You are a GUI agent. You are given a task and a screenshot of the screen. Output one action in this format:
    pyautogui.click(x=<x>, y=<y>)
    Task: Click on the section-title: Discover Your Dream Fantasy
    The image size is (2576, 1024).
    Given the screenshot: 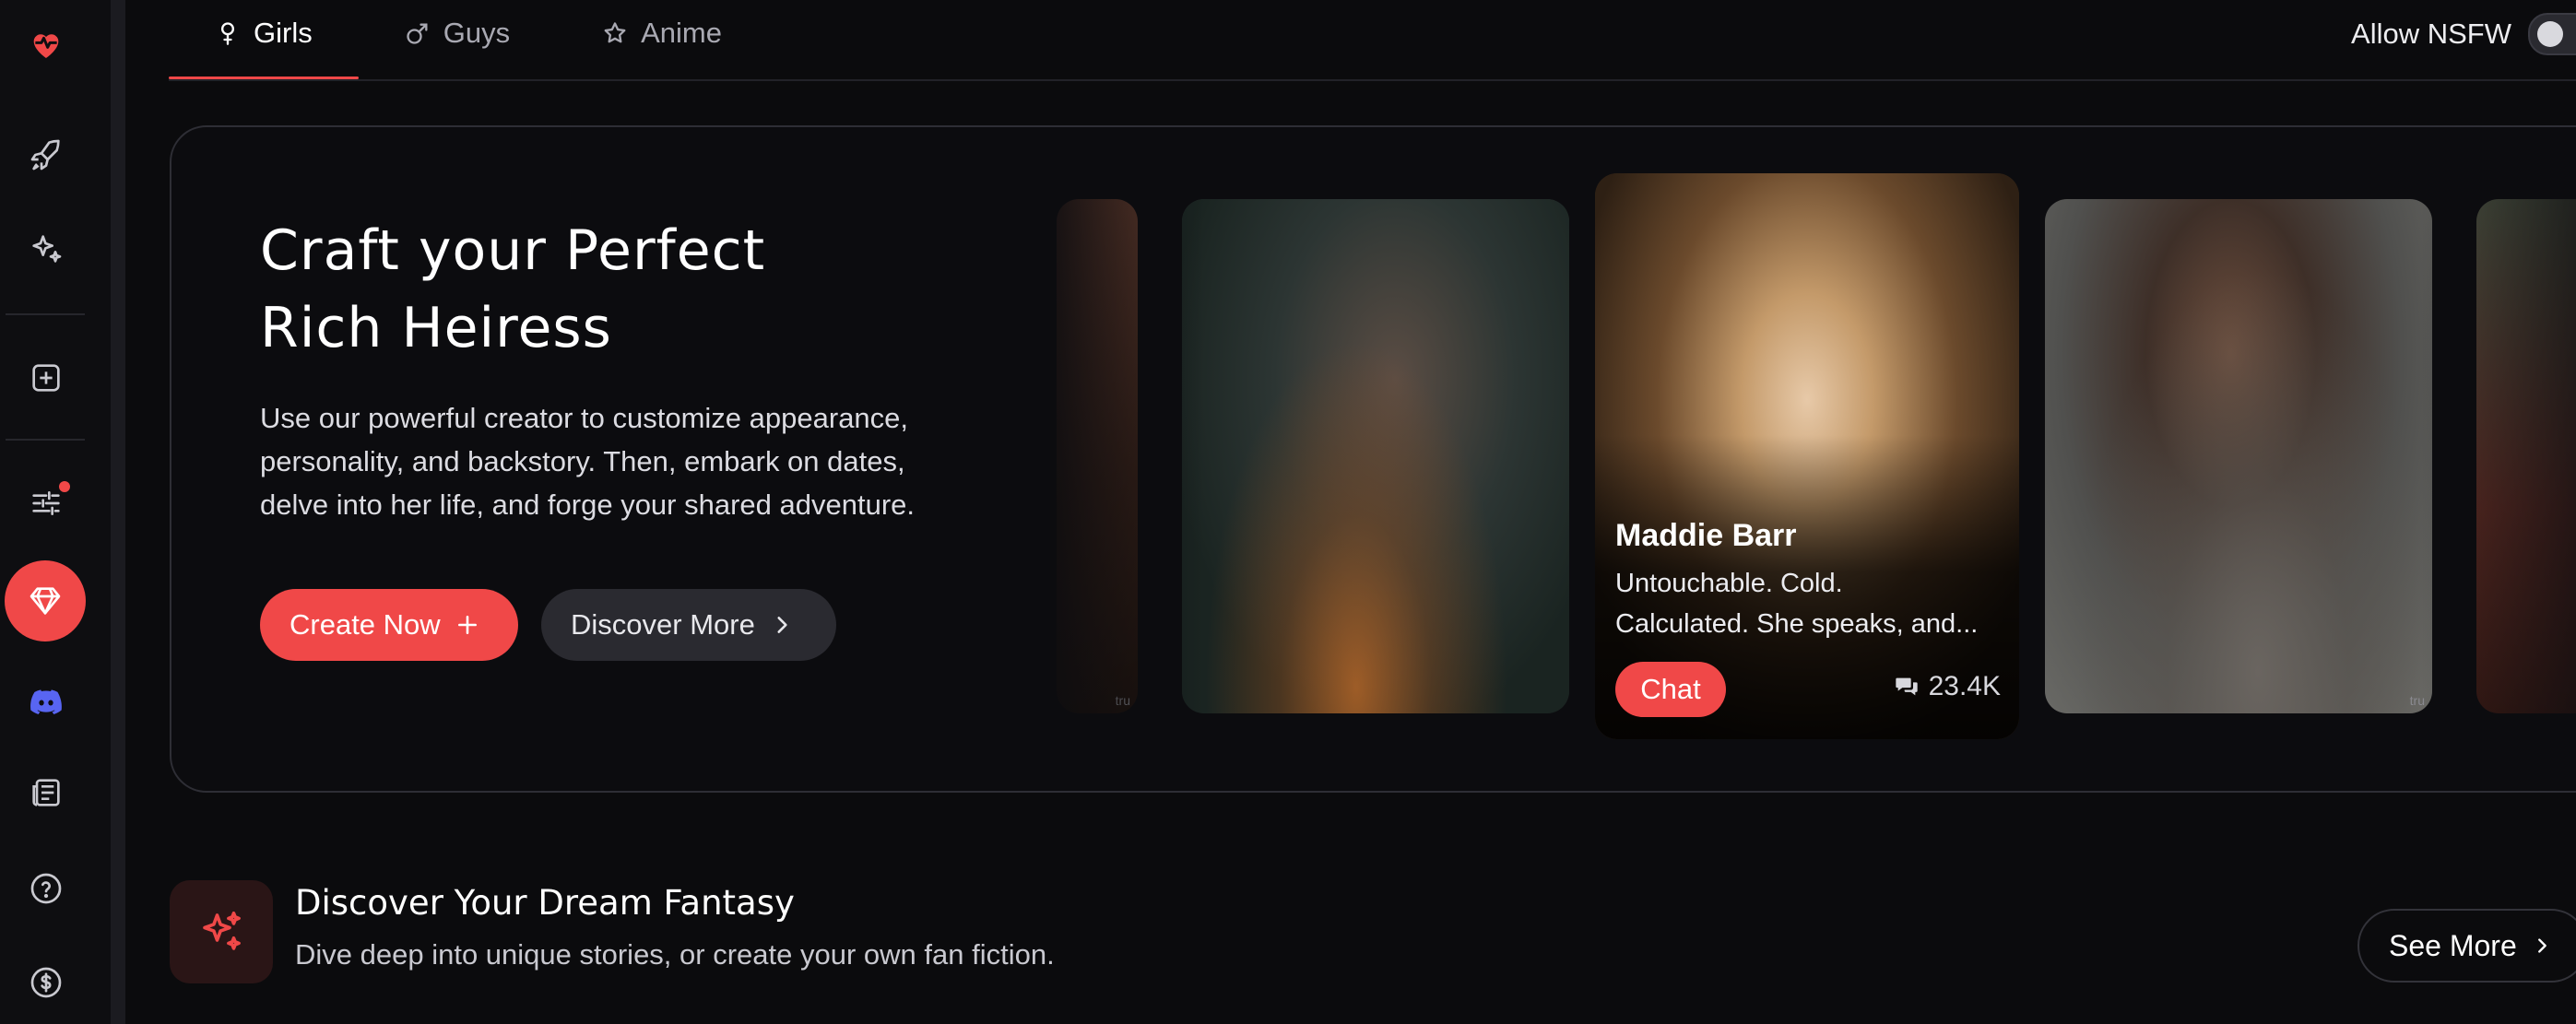 What is the action you would take?
    pyautogui.click(x=545, y=903)
    